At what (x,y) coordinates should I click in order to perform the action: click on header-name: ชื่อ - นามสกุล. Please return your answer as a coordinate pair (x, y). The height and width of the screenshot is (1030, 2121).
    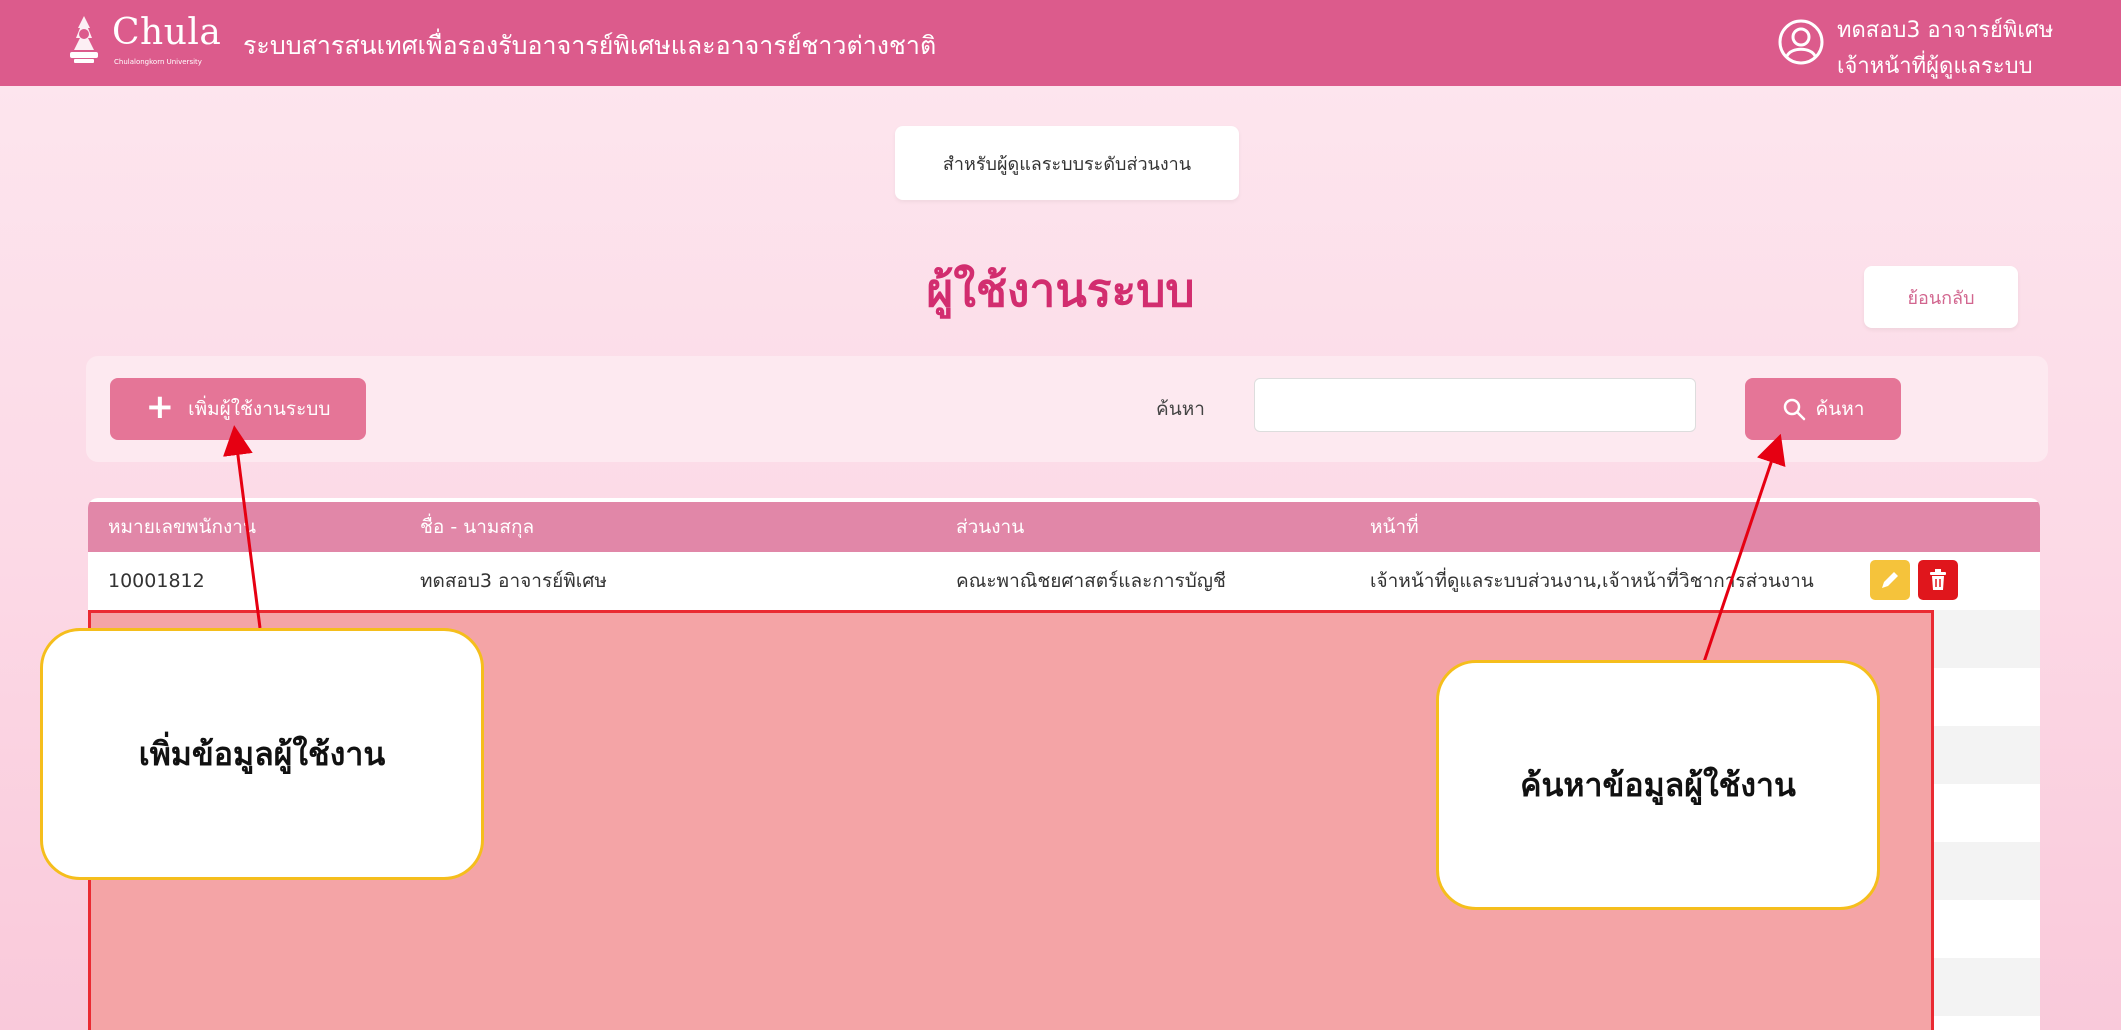
    Looking at the image, I should click on (477, 527).